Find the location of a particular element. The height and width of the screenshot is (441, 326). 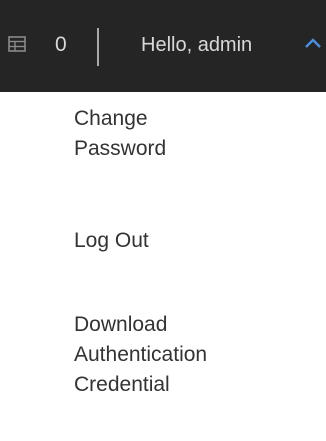

chevron-up-icon is located at coordinates (313, 43).